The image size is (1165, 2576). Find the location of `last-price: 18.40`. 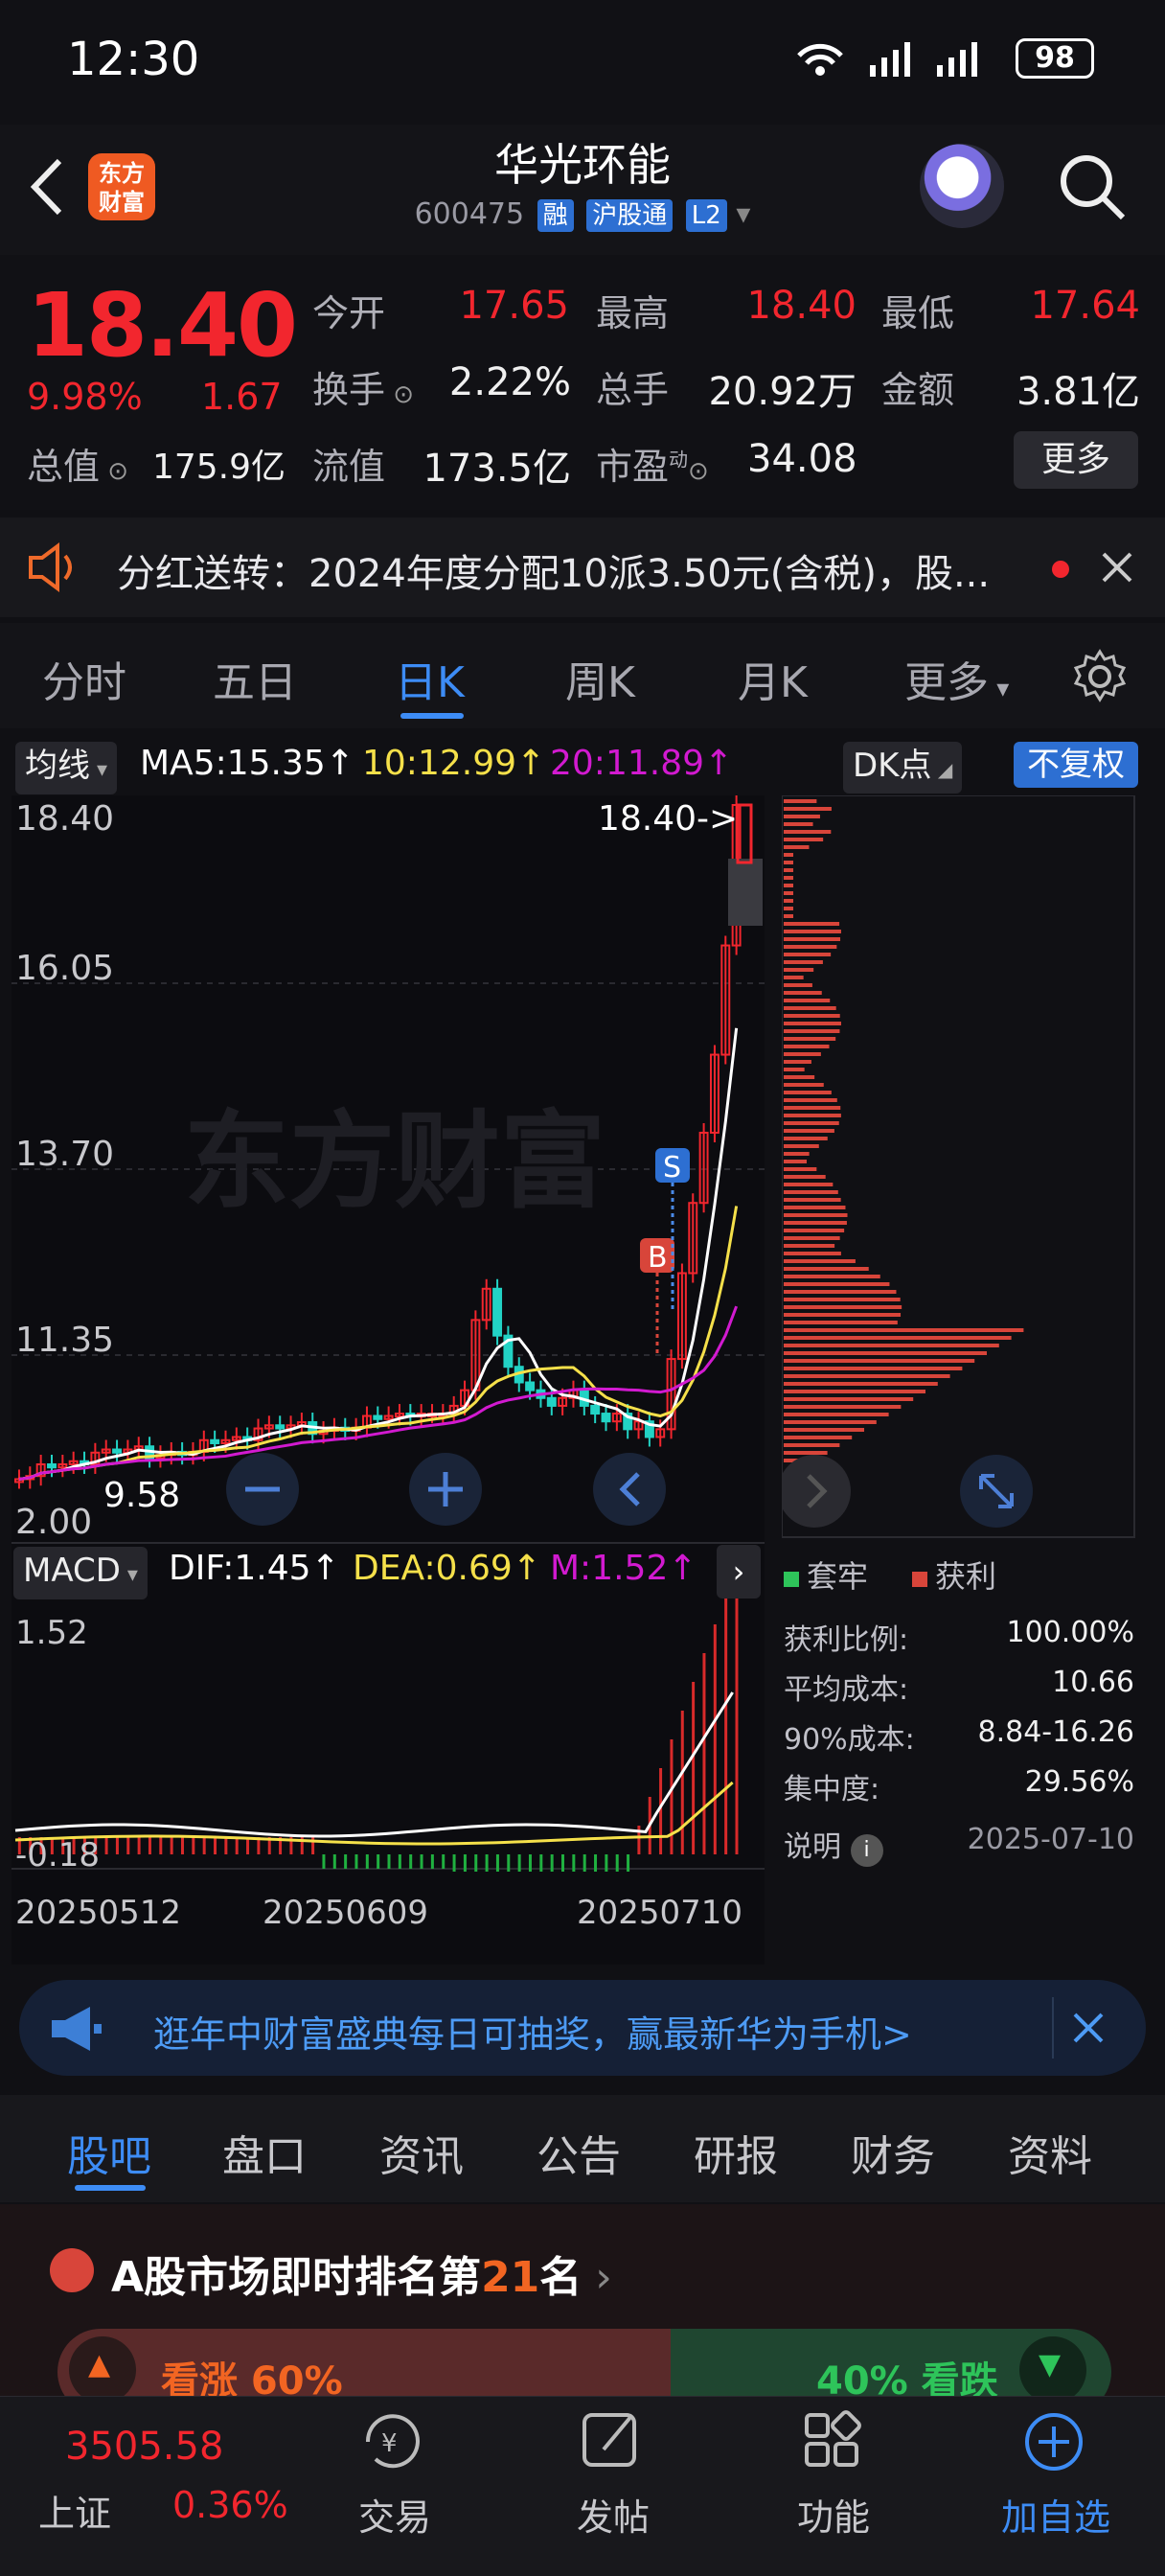

last-price: 18.40 is located at coordinates (162, 325).